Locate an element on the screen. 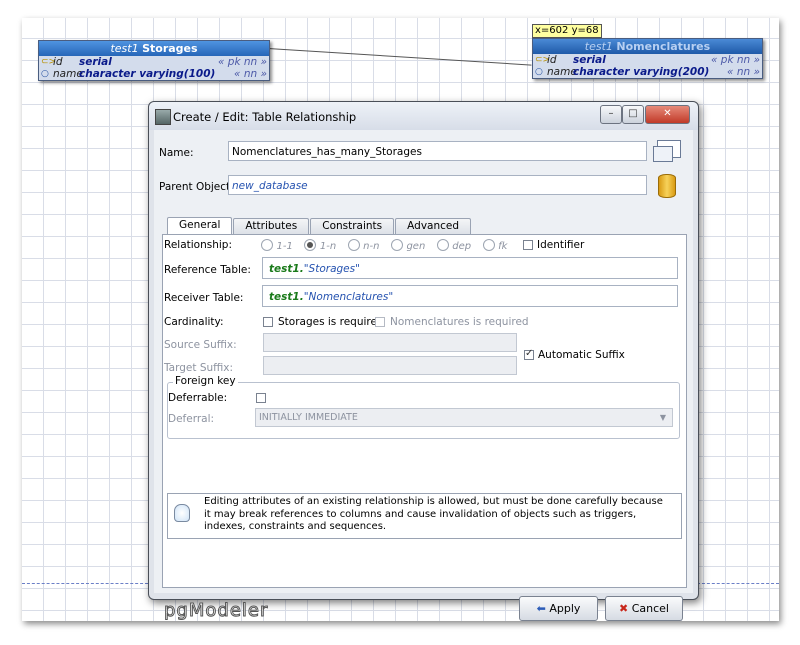  cardinality-label: Cardinality: is located at coordinates (194, 322).